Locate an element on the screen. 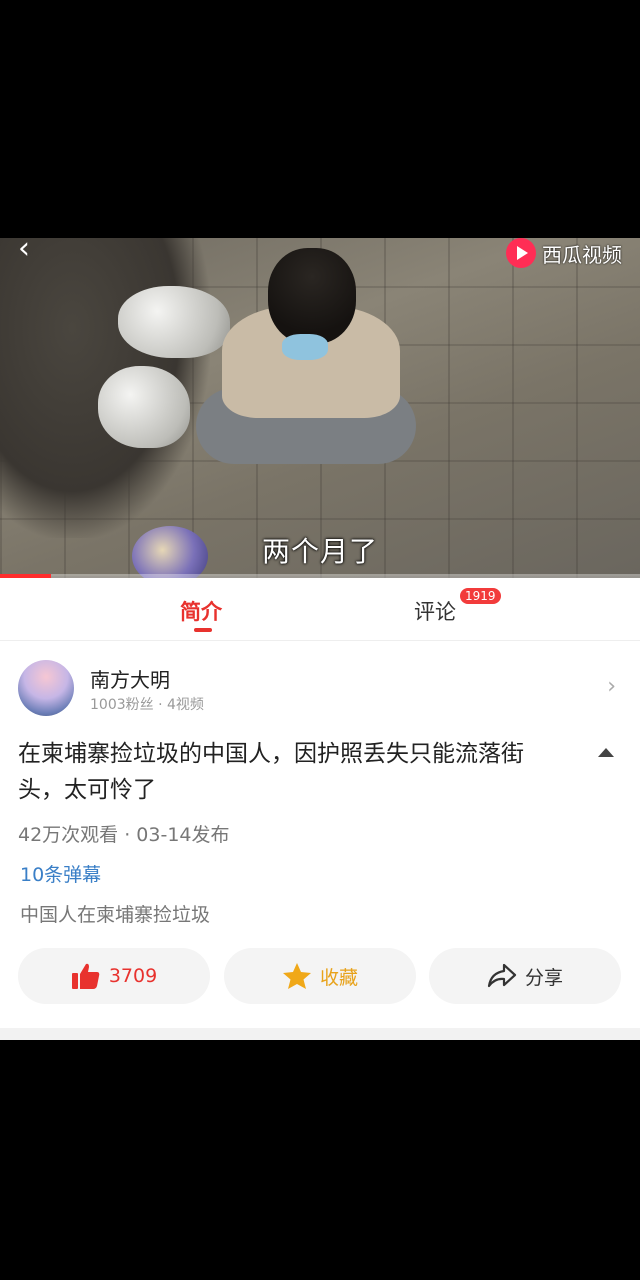 The width and height of the screenshot is (640, 1280). xigua-logo: 西瓜视频 is located at coordinates (564, 253).